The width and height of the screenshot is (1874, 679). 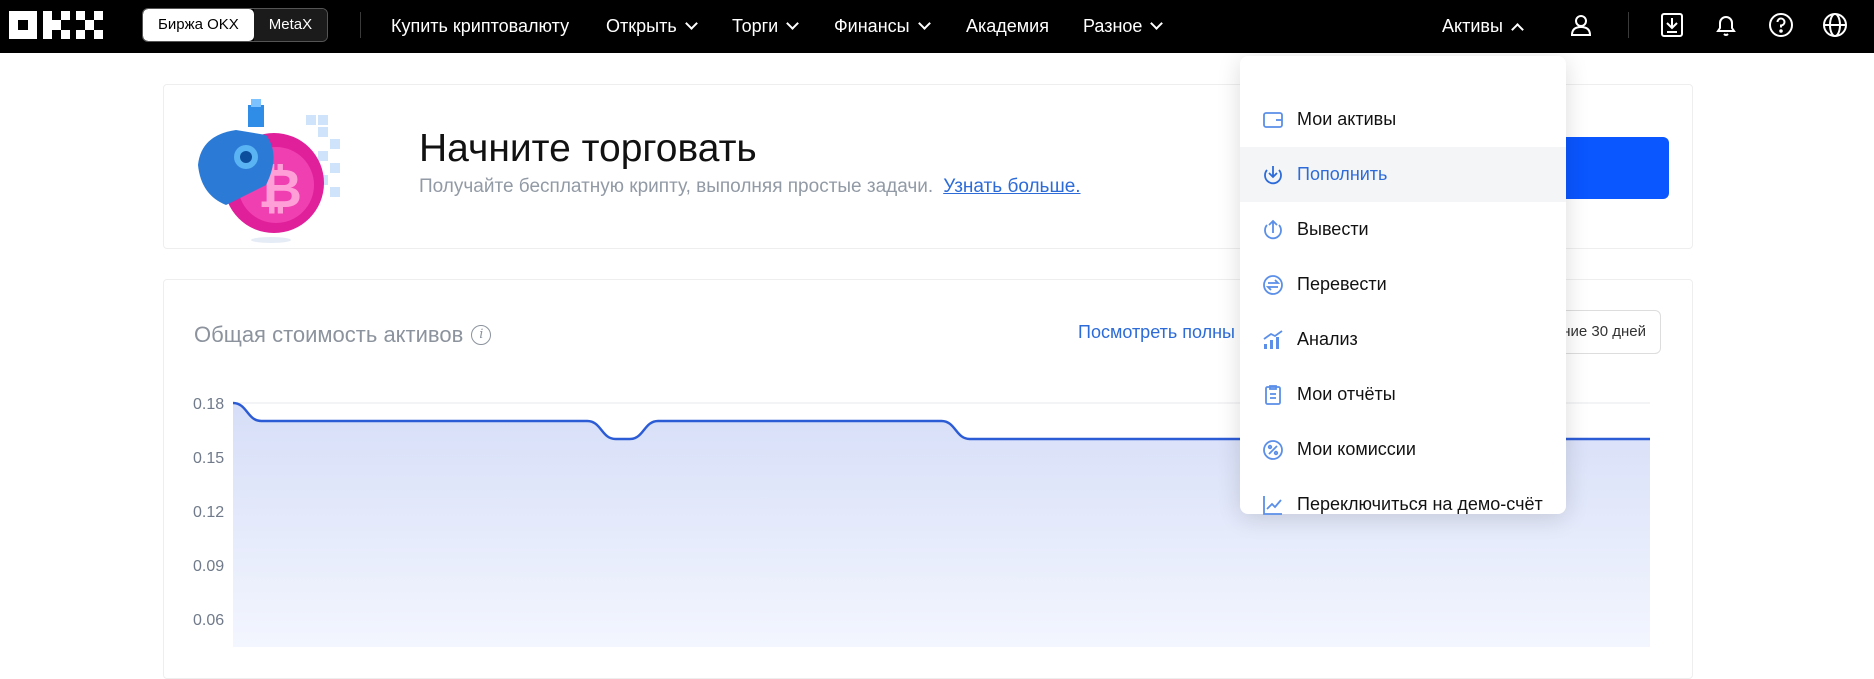 I want to click on deposit-icon, so click(x=1273, y=174).